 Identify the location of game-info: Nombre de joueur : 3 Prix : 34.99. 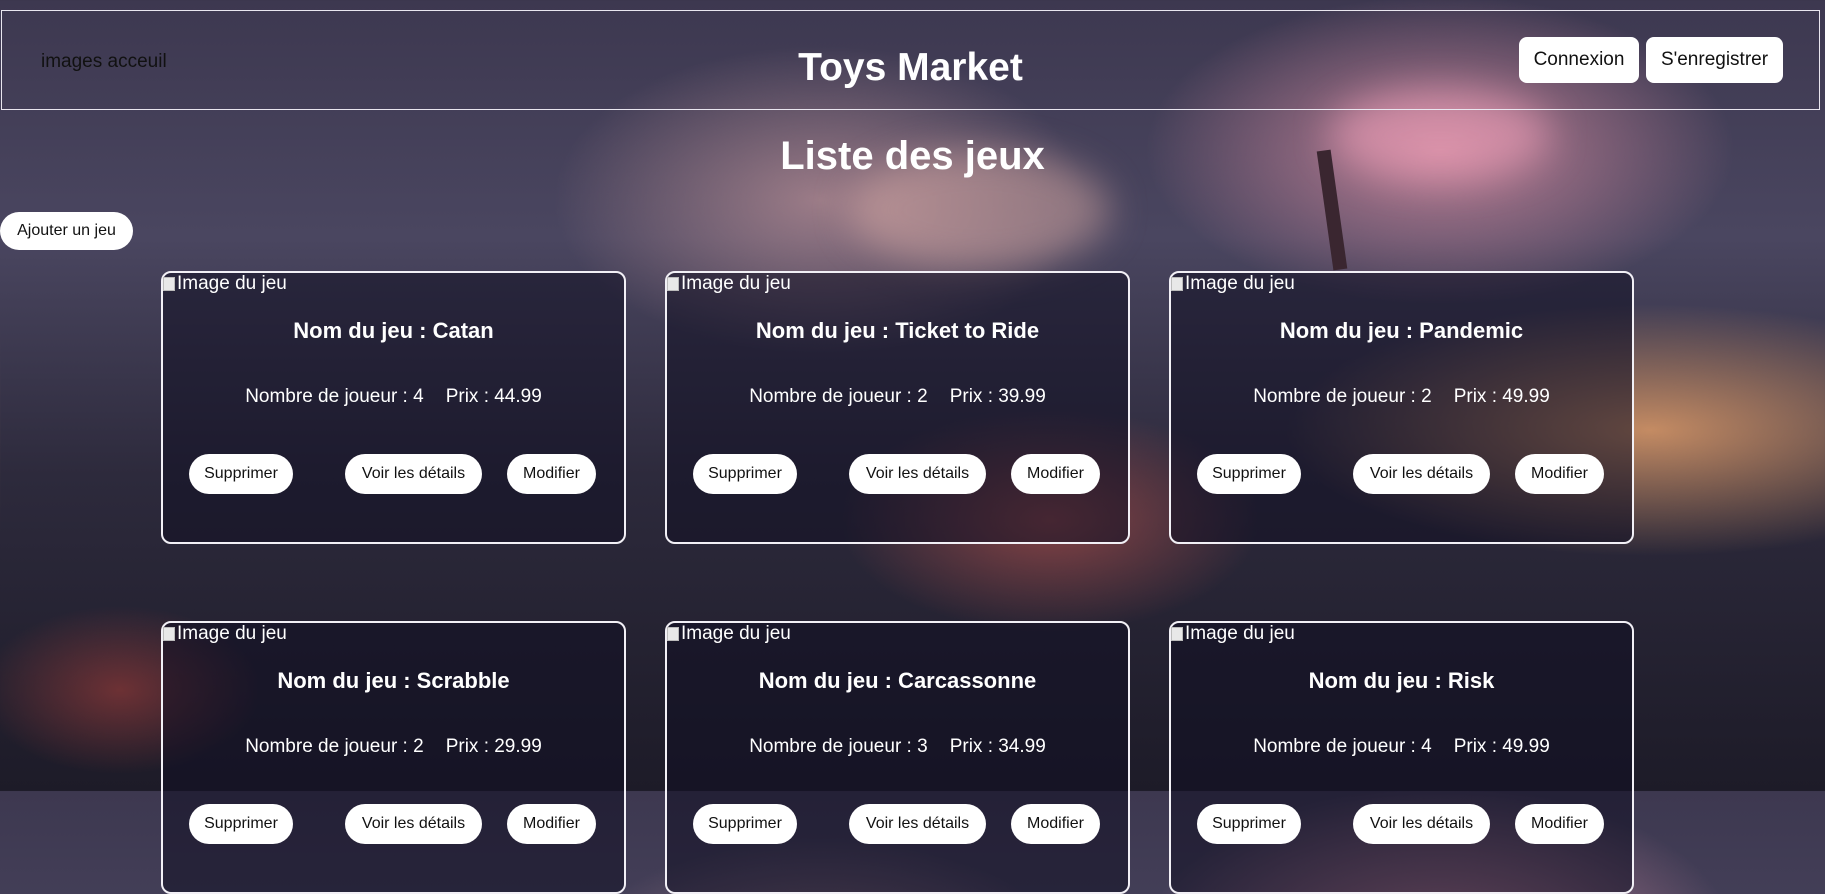
(897, 747).